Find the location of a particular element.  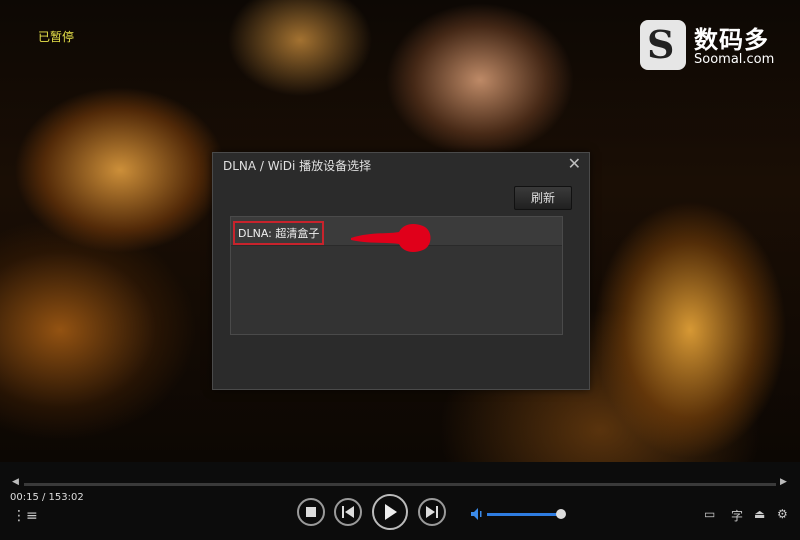

stop-button is located at coordinates (311, 512).